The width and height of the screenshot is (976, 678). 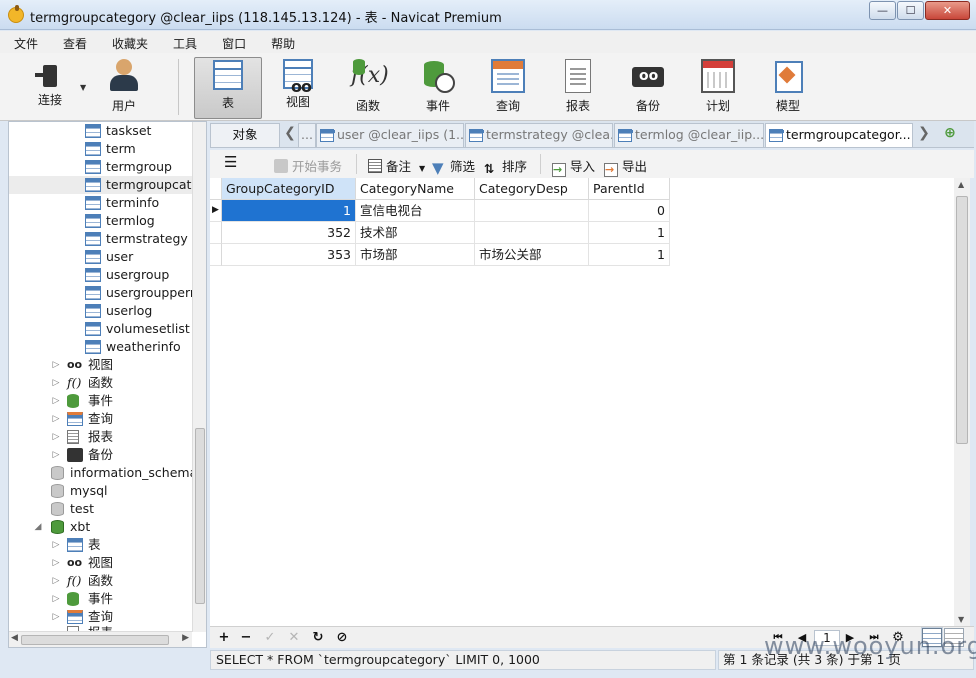 I want to click on collapse-arrow-icon: ◢, so click(x=38, y=527).